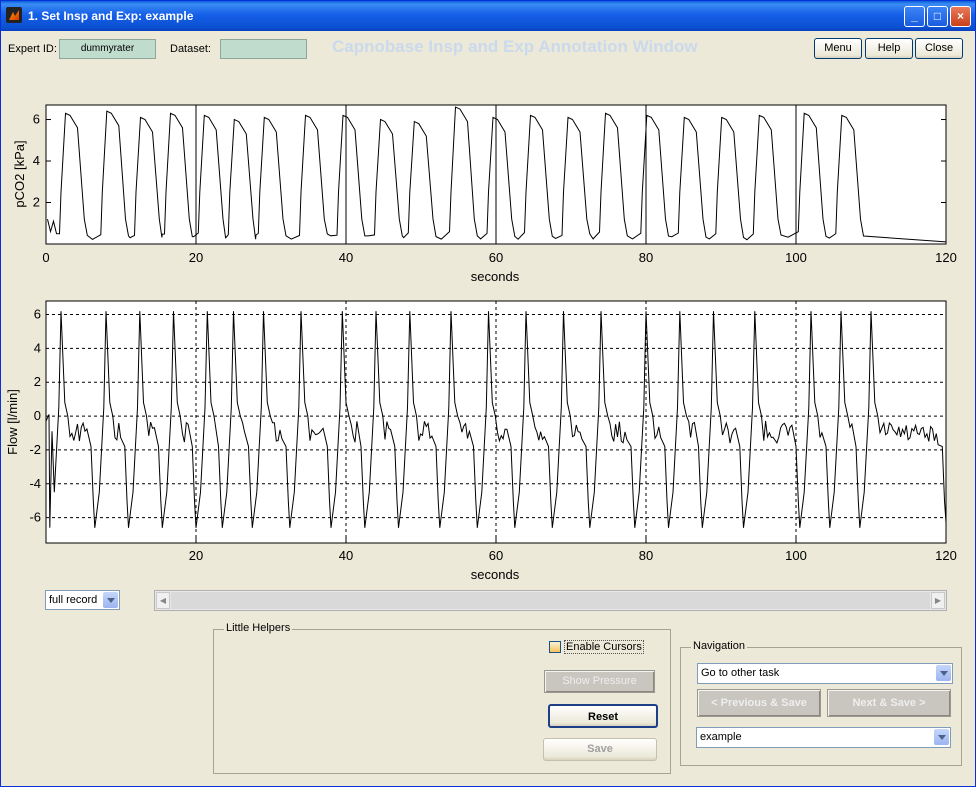 The height and width of the screenshot is (787, 976). What do you see at coordinates (603, 716) in the screenshot?
I see `reset-button: Reset` at bounding box center [603, 716].